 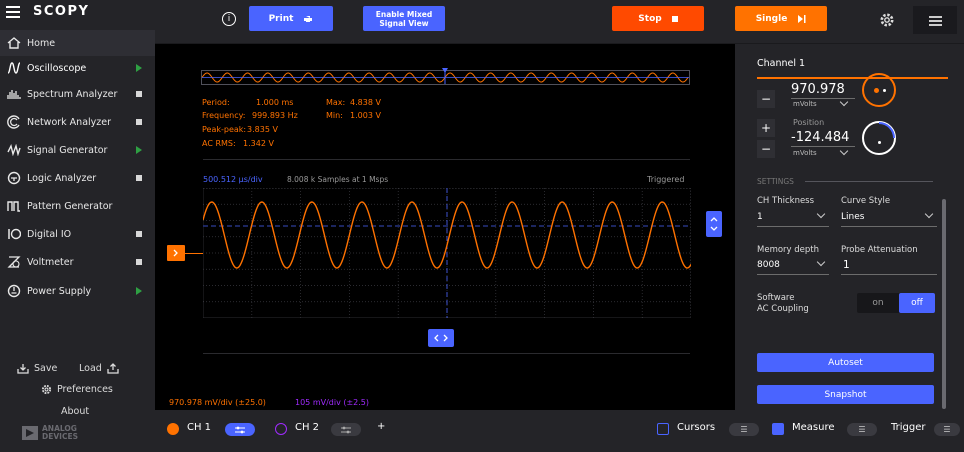 What do you see at coordinates (77, 43) in the screenshot?
I see `sidebar-item-home: Home` at bounding box center [77, 43].